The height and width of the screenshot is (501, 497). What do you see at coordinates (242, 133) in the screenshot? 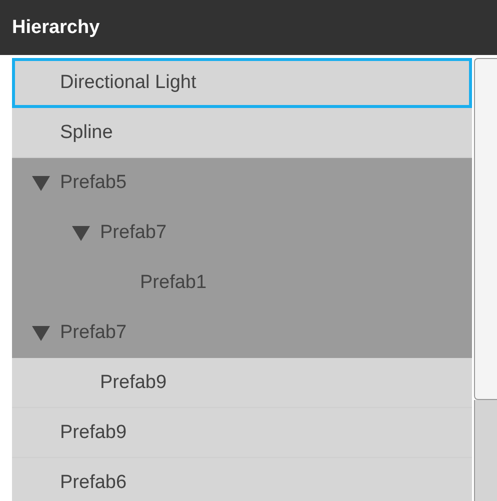
I see `tree-row: Spline` at bounding box center [242, 133].